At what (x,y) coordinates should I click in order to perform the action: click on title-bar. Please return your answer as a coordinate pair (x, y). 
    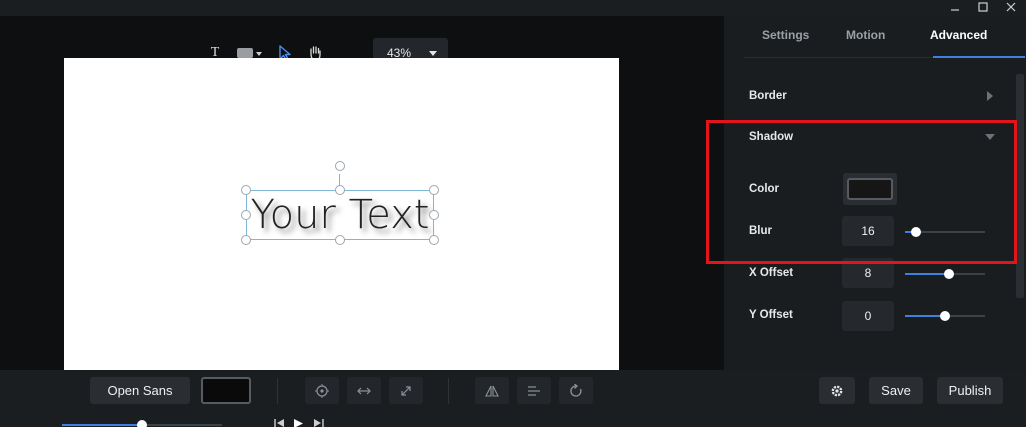
    Looking at the image, I should click on (513, 8).